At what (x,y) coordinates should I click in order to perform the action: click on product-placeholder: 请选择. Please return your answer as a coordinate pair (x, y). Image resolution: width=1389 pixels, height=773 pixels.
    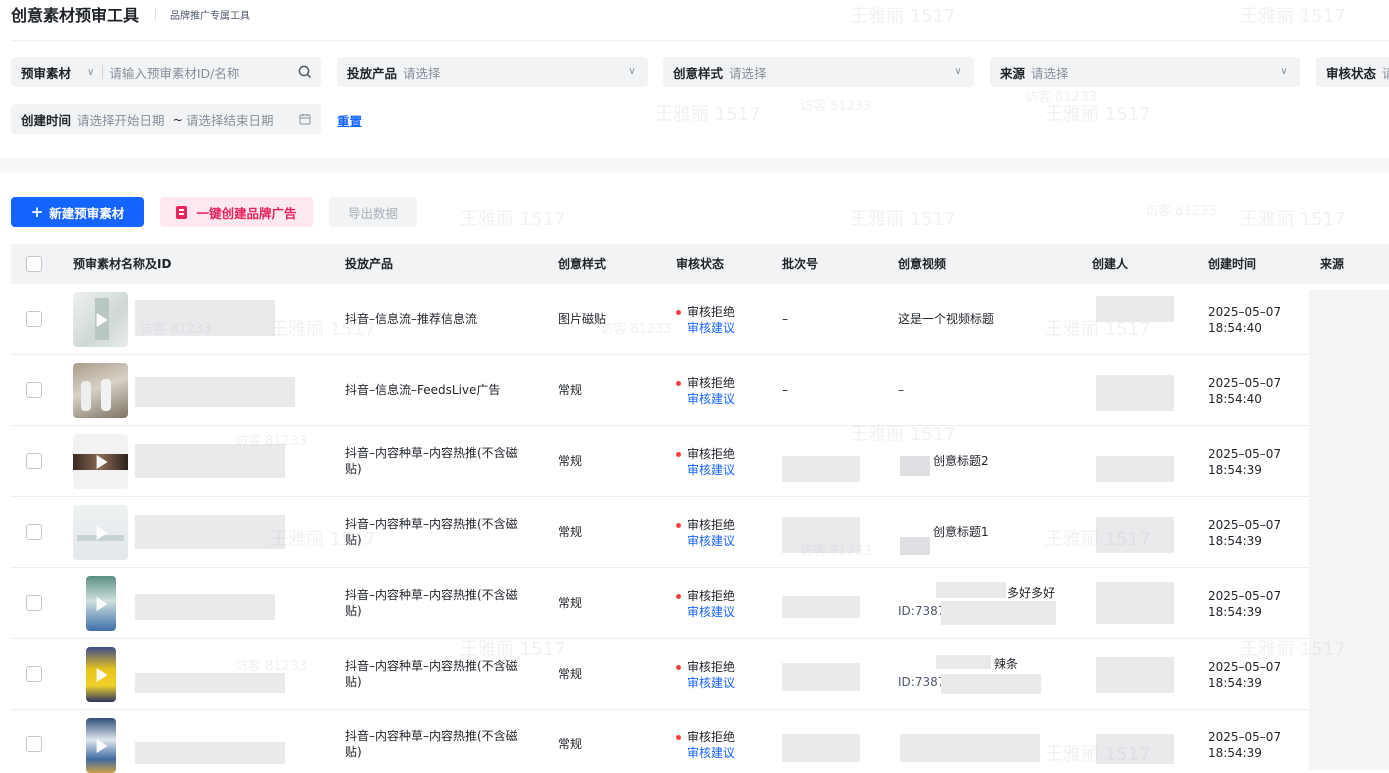
    Looking at the image, I should click on (422, 73).